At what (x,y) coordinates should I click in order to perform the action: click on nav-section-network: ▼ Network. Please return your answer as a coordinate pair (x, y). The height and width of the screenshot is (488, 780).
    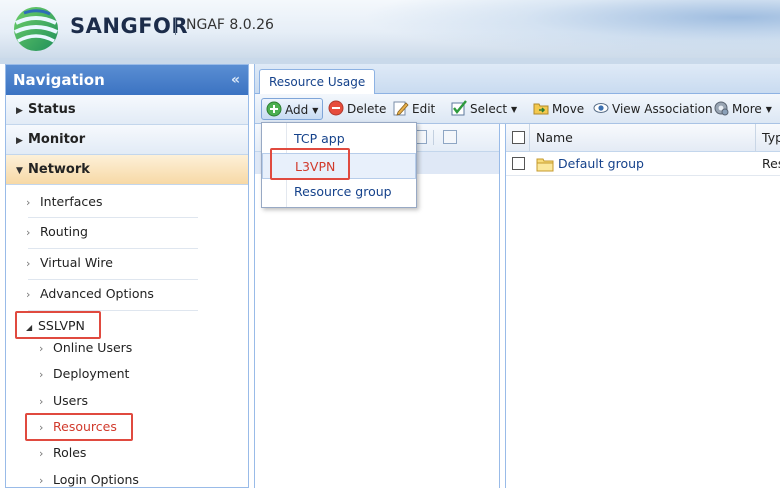
    Looking at the image, I should click on (127, 170).